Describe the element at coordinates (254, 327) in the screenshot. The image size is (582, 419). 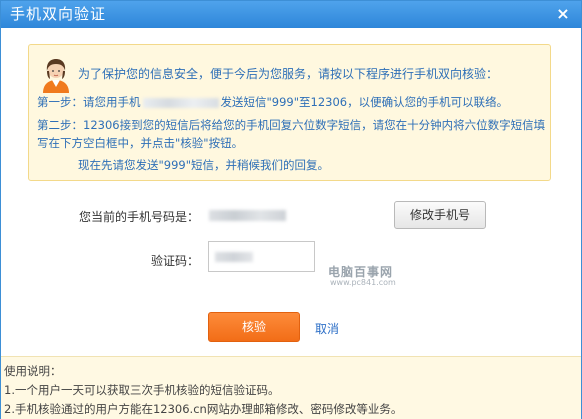
I see `verify-button: 核验` at that location.